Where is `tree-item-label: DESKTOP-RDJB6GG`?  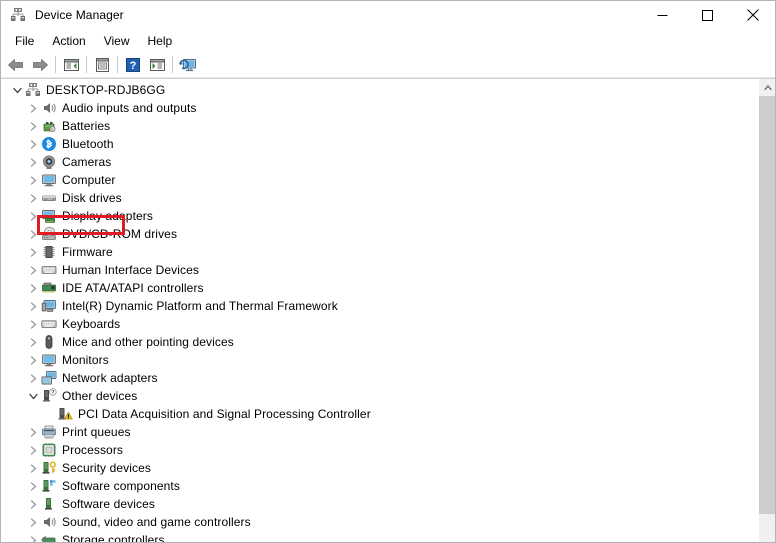
tree-item-label: DESKTOP-RDJB6GG is located at coordinates (106, 90).